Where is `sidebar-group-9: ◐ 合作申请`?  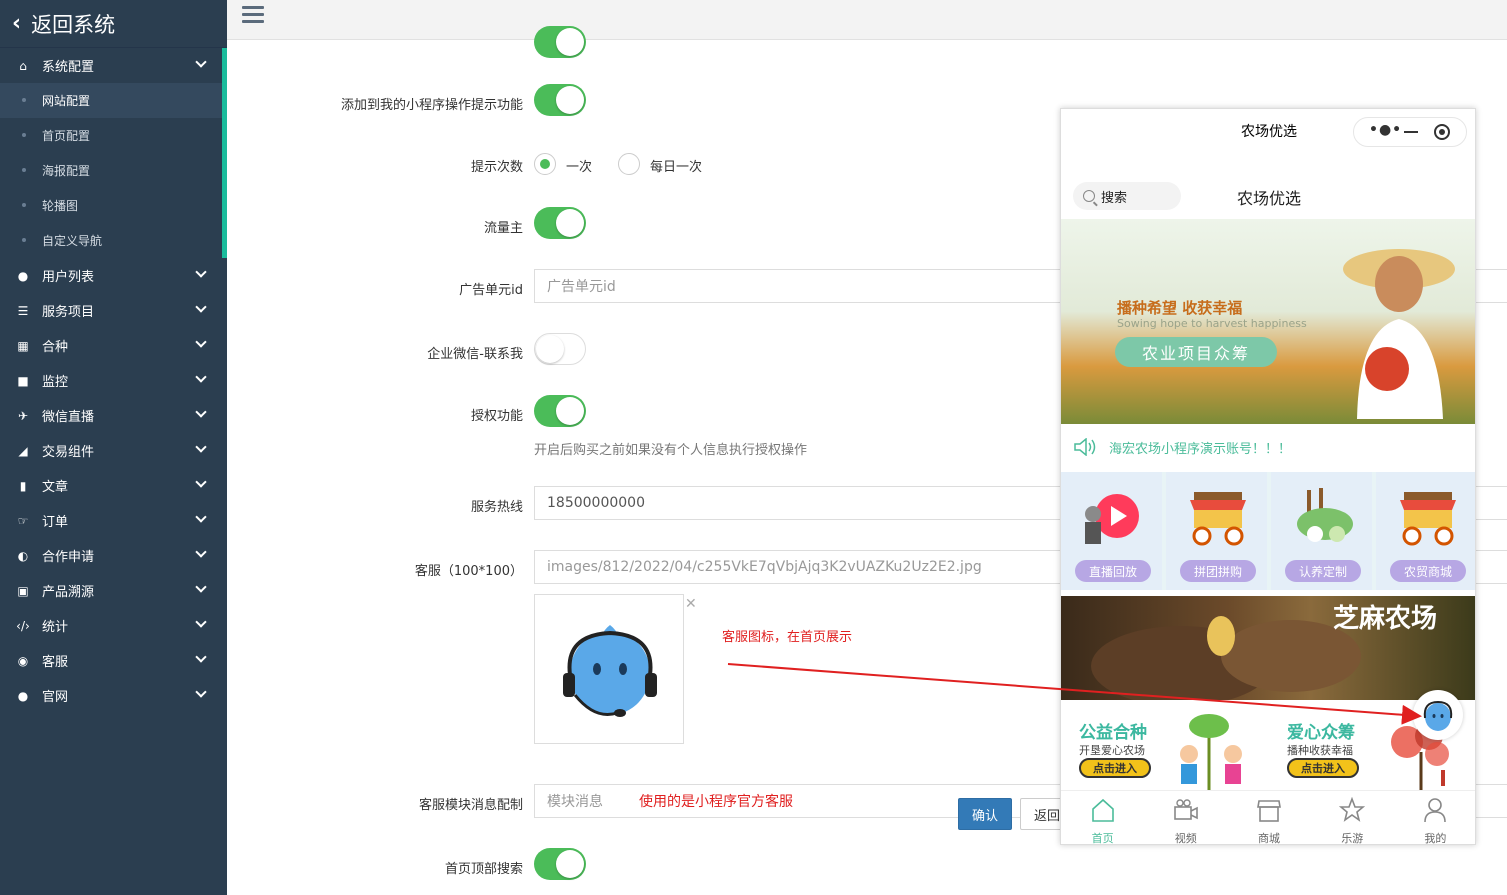
sidebar-group-9: ◐ 合作申请 is located at coordinates (113, 555).